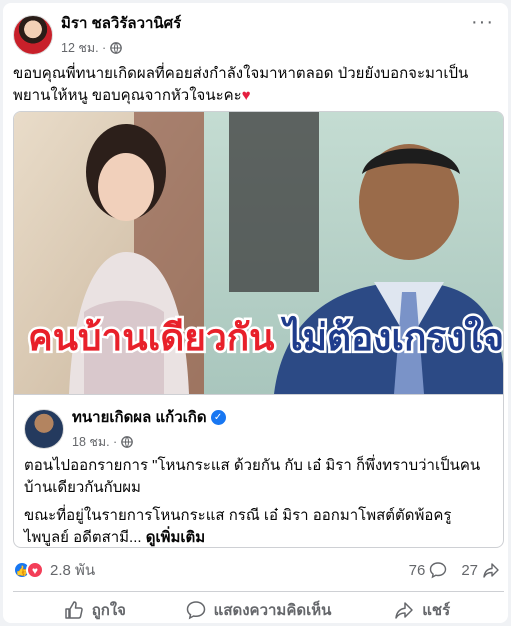 This screenshot has height=626, width=511. I want to click on see-more-link: ดูเพิ่มเติม, so click(175, 537).